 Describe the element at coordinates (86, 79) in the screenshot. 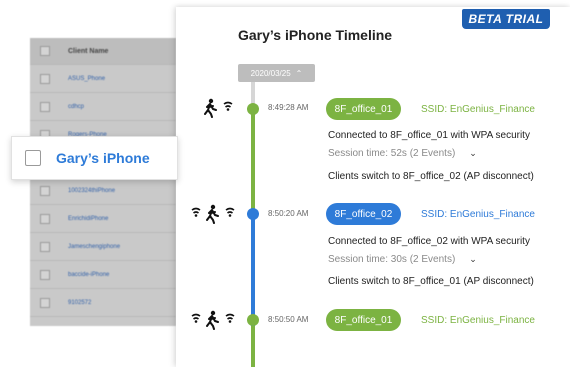

I see `client-name: ASUS_Phone` at that location.